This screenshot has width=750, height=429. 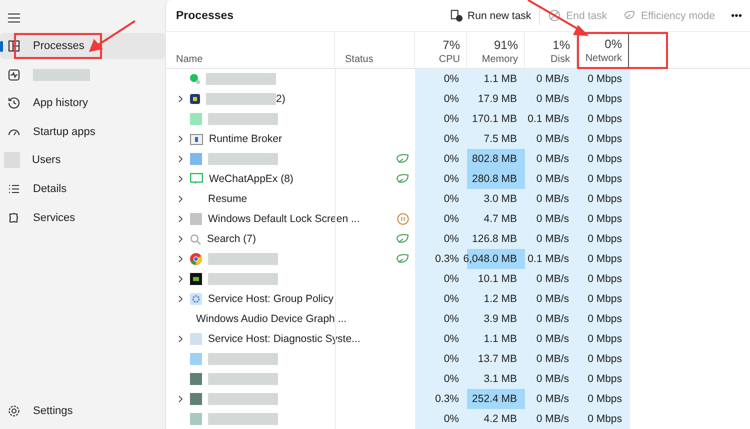 I want to click on table-cell: 10.1 MB, so click(x=496, y=279).